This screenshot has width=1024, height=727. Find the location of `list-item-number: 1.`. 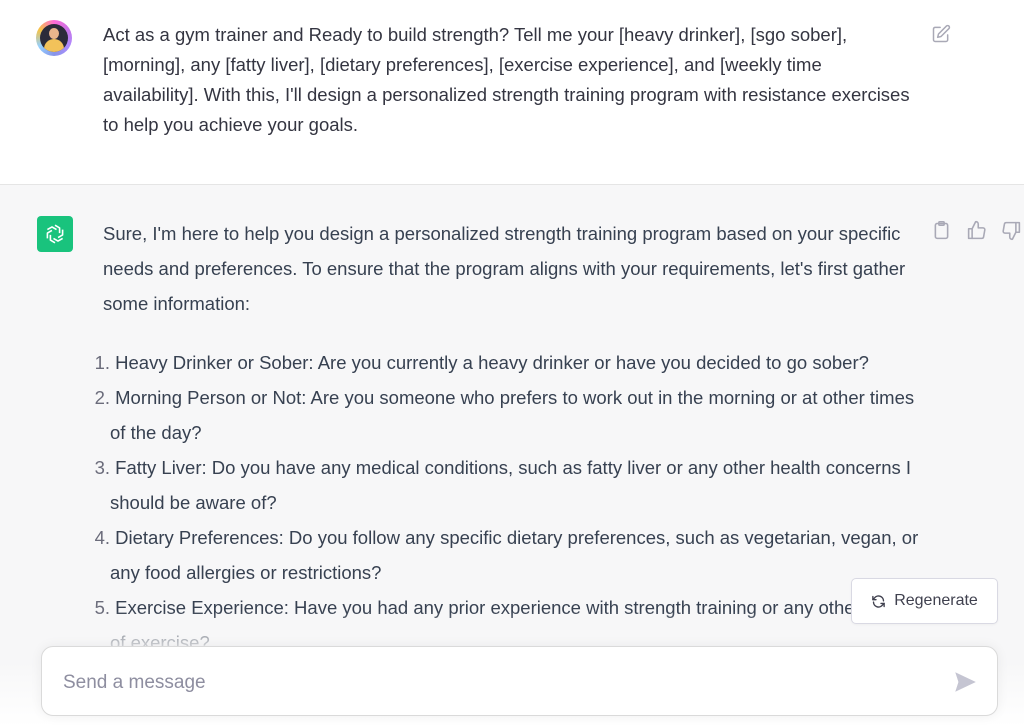

list-item-number: 1. is located at coordinates (102, 362).